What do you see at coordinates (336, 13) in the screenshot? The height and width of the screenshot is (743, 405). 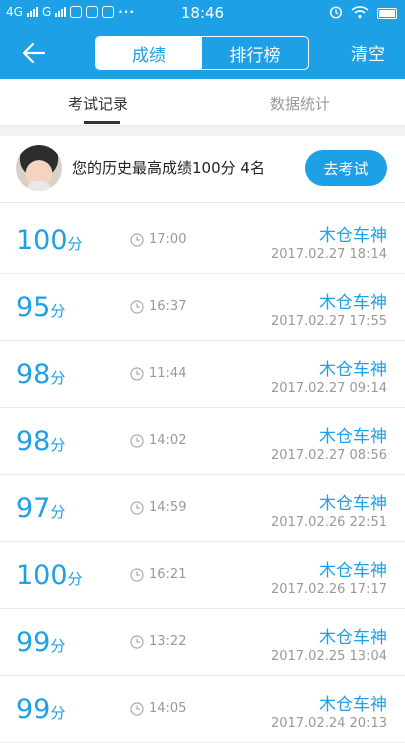 I see `alarm-icon` at bounding box center [336, 13].